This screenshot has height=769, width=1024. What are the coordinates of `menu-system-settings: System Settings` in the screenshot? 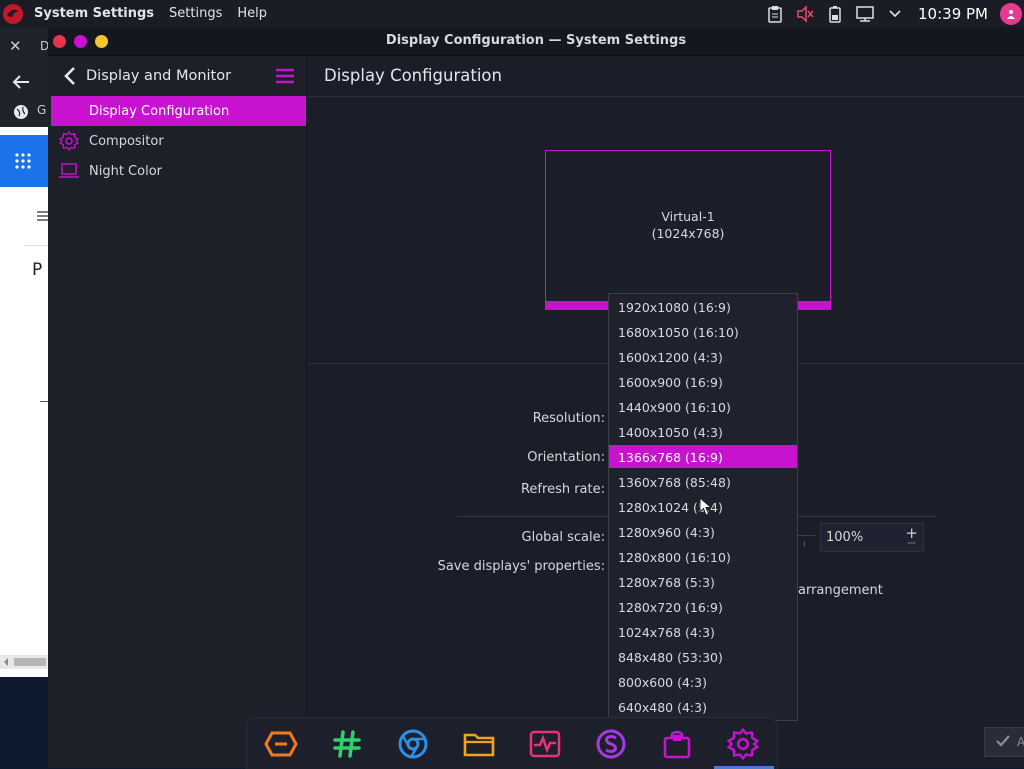 It's located at (94, 13).